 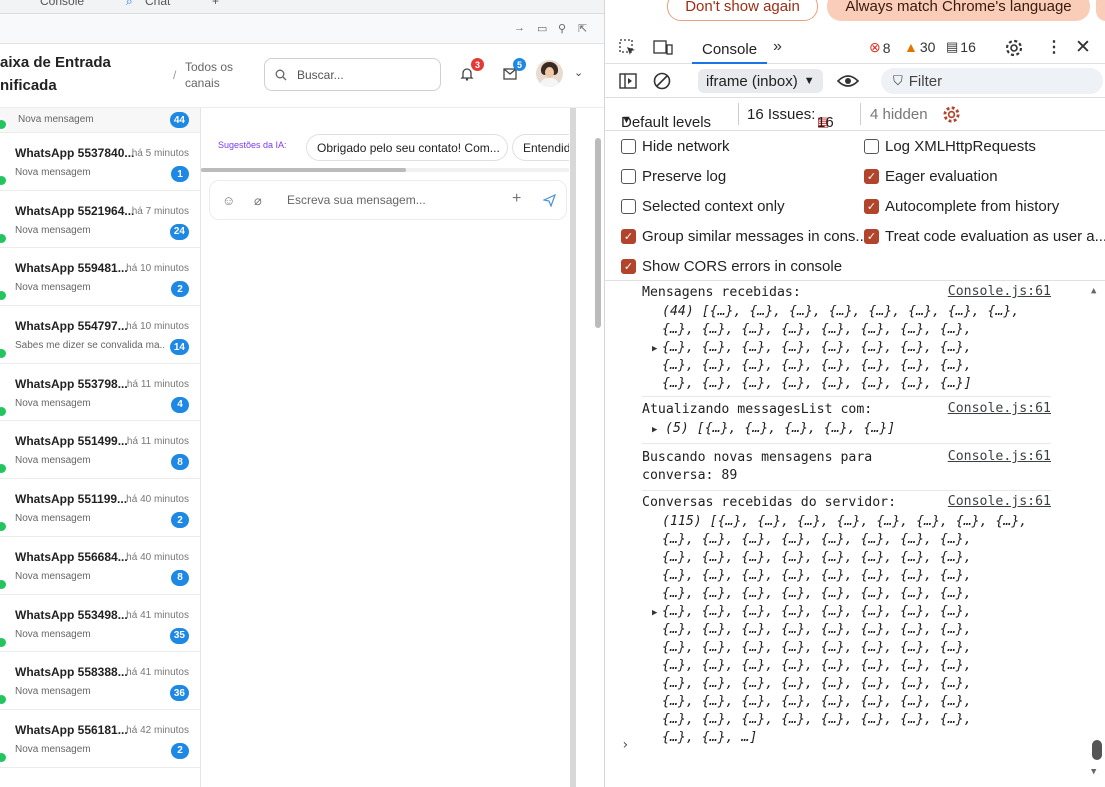 What do you see at coordinates (1083, 47) in the screenshot?
I see `close-icon: ✕` at bounding box center [1083, 47].